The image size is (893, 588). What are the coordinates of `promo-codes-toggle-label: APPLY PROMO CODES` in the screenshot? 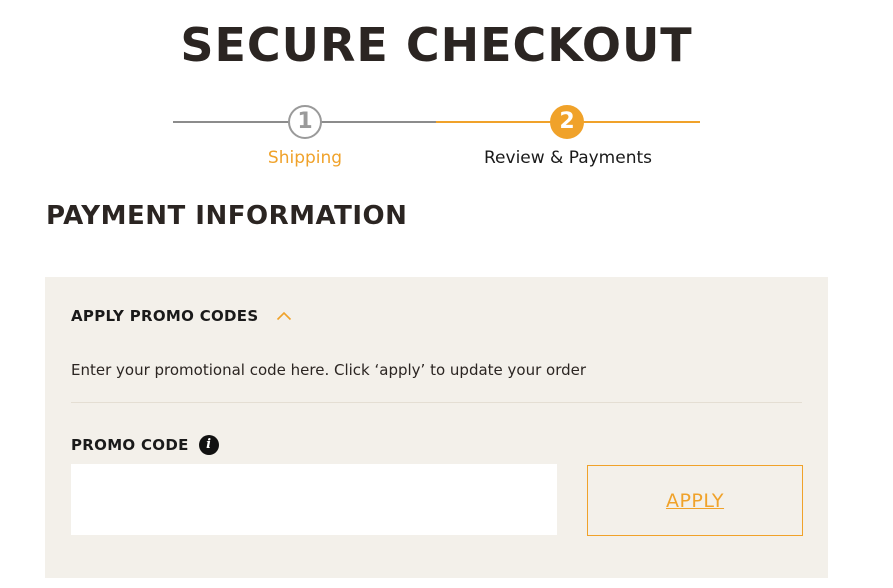 It's located at (165, 316).